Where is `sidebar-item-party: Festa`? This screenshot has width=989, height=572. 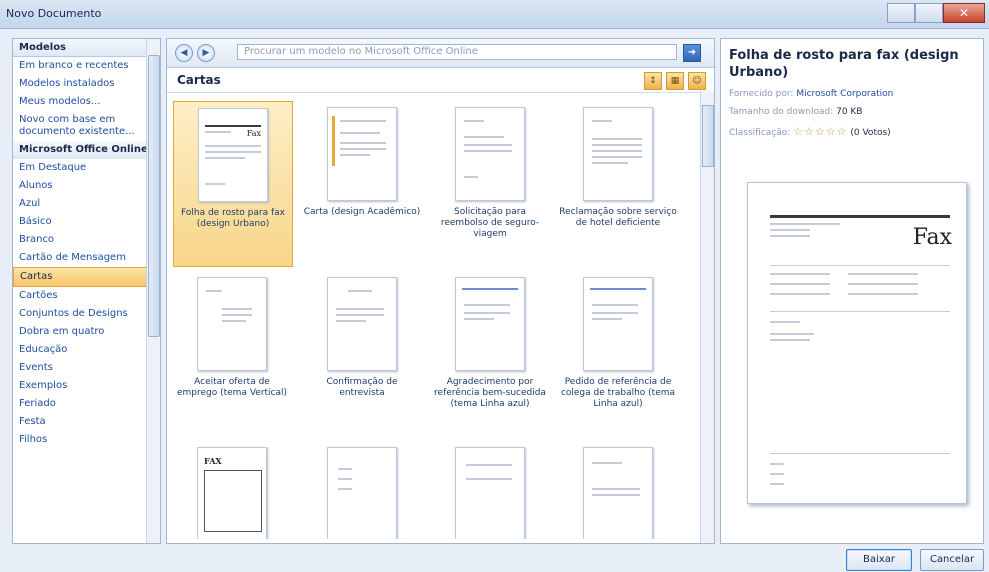 sidebar-item-party: Festa is located at coordinates (86, 422).